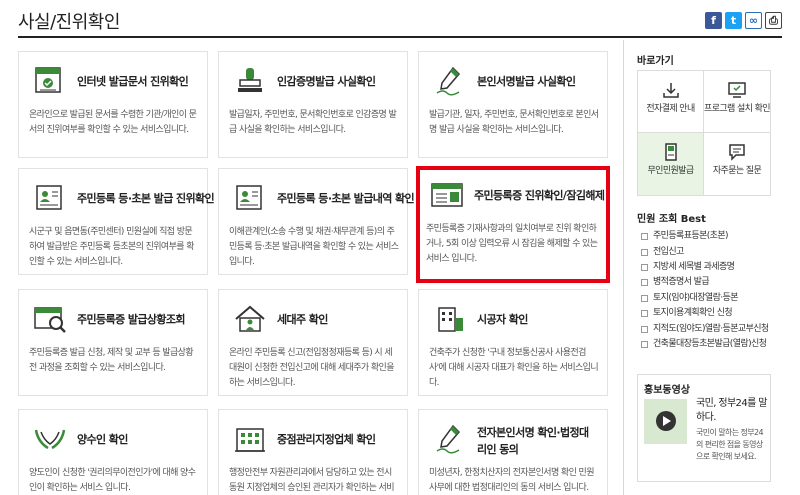 Image resolution: width=800 pixels, height=495 pixels. I want to click on chat-bubble-icon, so click(737, 152).